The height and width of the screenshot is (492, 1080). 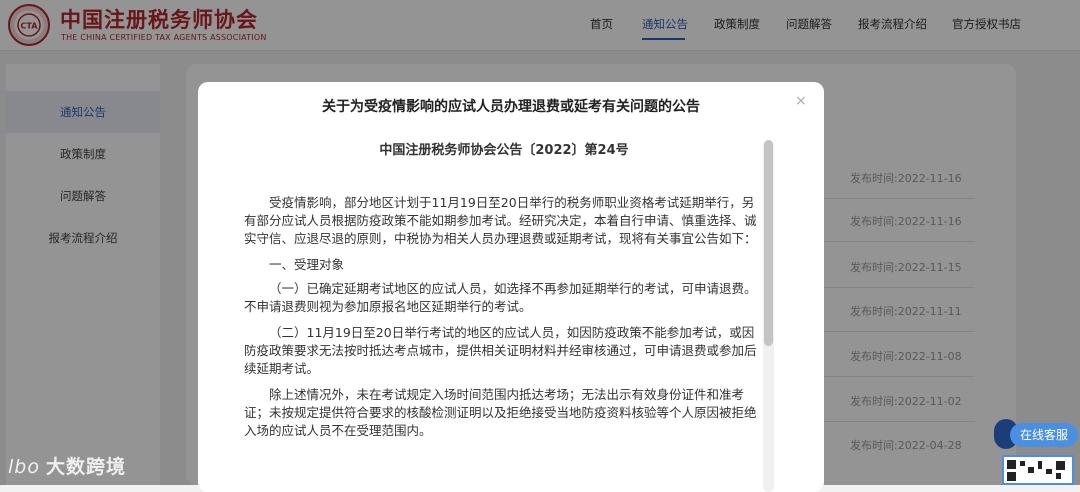 What do you see at coordinates (504, 150) in the screenshot?
I see `document-number: 中国注册税务师协会公告〔2022〕第24号` at bounding box center [504, 150].